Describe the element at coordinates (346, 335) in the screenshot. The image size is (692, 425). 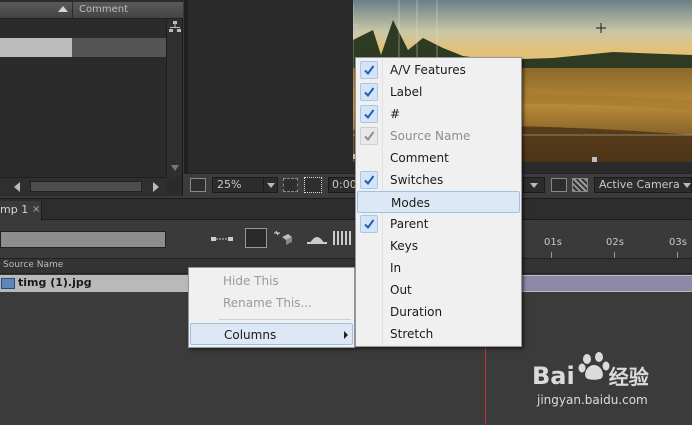
I see `chevron-right-icon` at that location.